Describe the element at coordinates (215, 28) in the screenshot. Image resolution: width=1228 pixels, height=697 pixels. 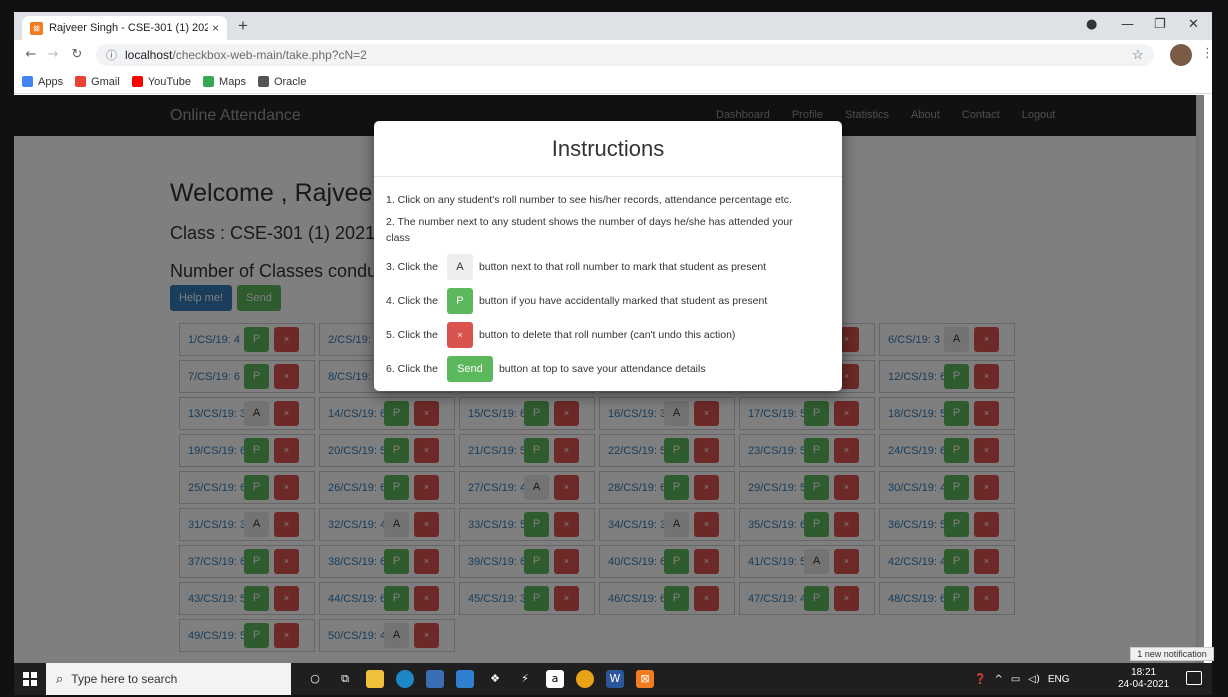
I see `tab-close-icon: ×` at that location.